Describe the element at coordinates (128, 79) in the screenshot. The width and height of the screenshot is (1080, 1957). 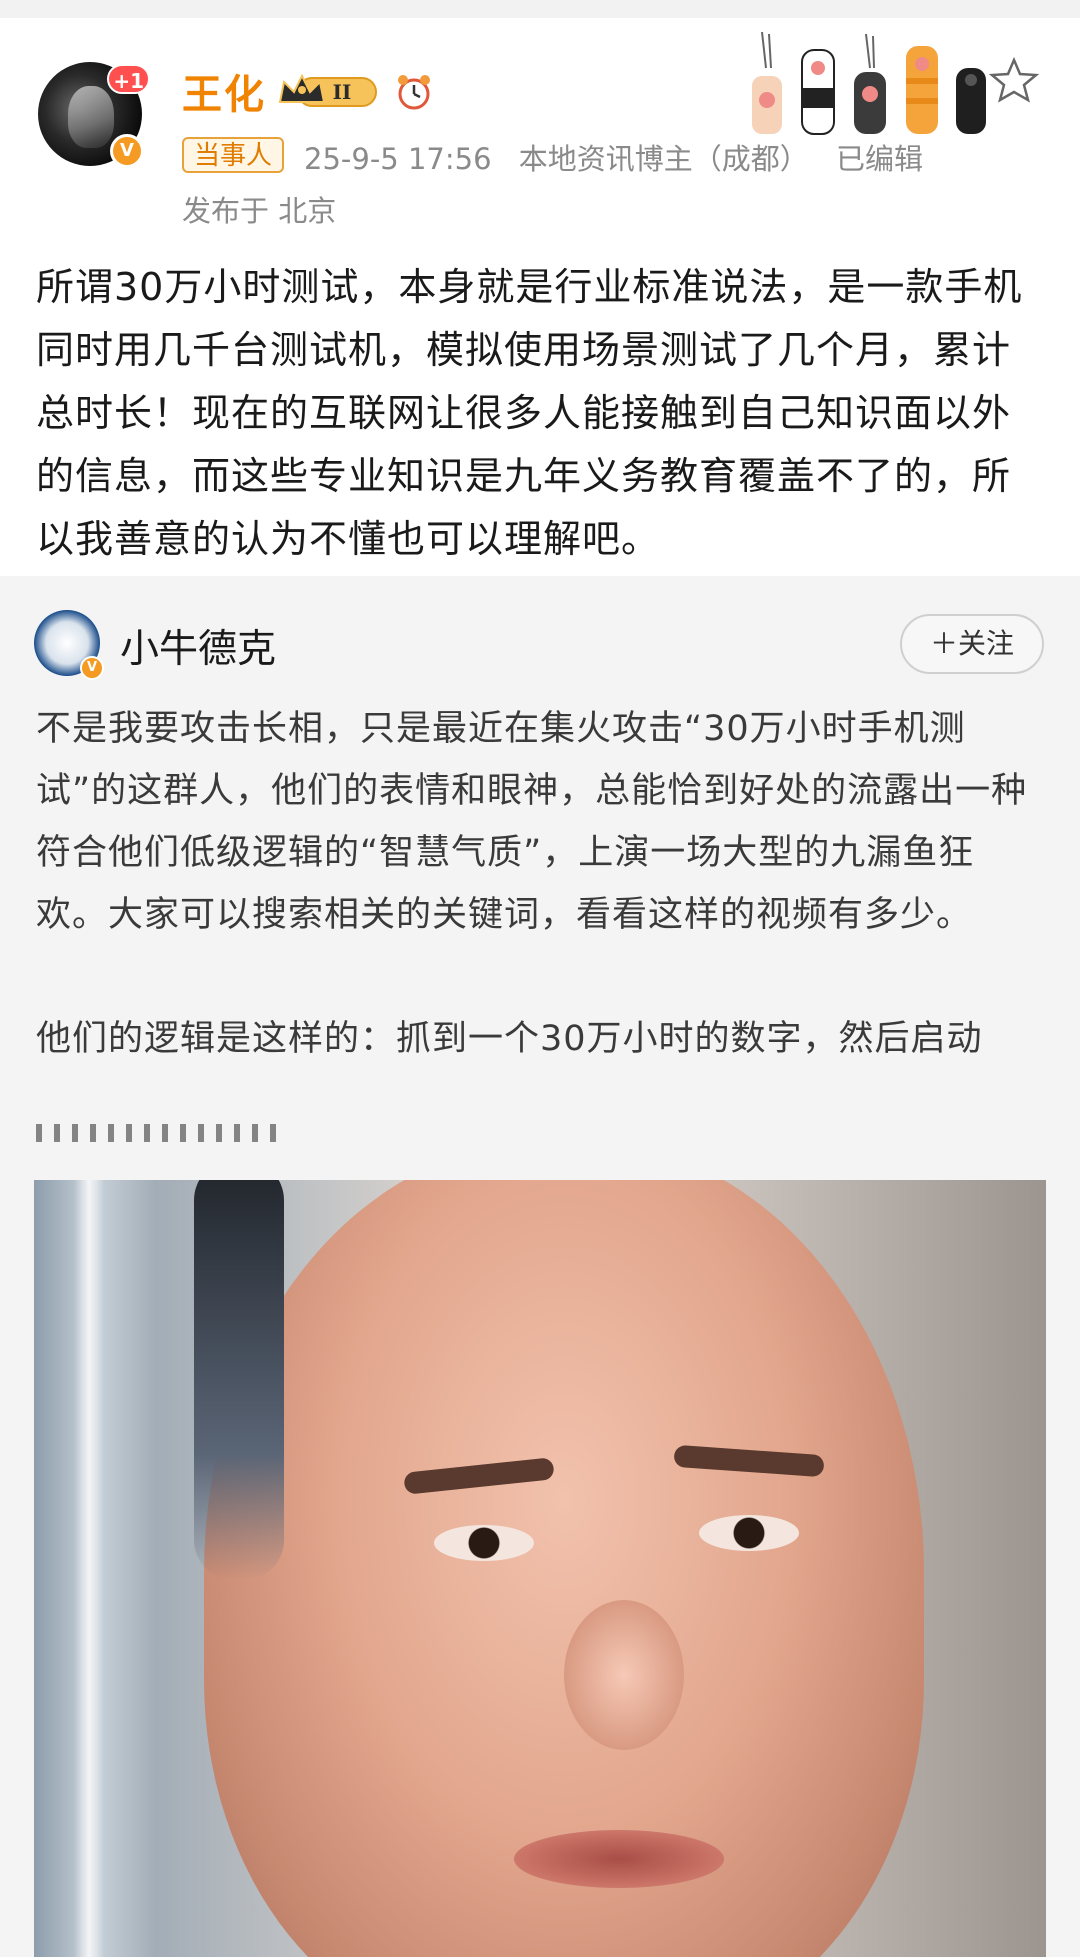
I see `avatar-plus-badge: +1` at that location.